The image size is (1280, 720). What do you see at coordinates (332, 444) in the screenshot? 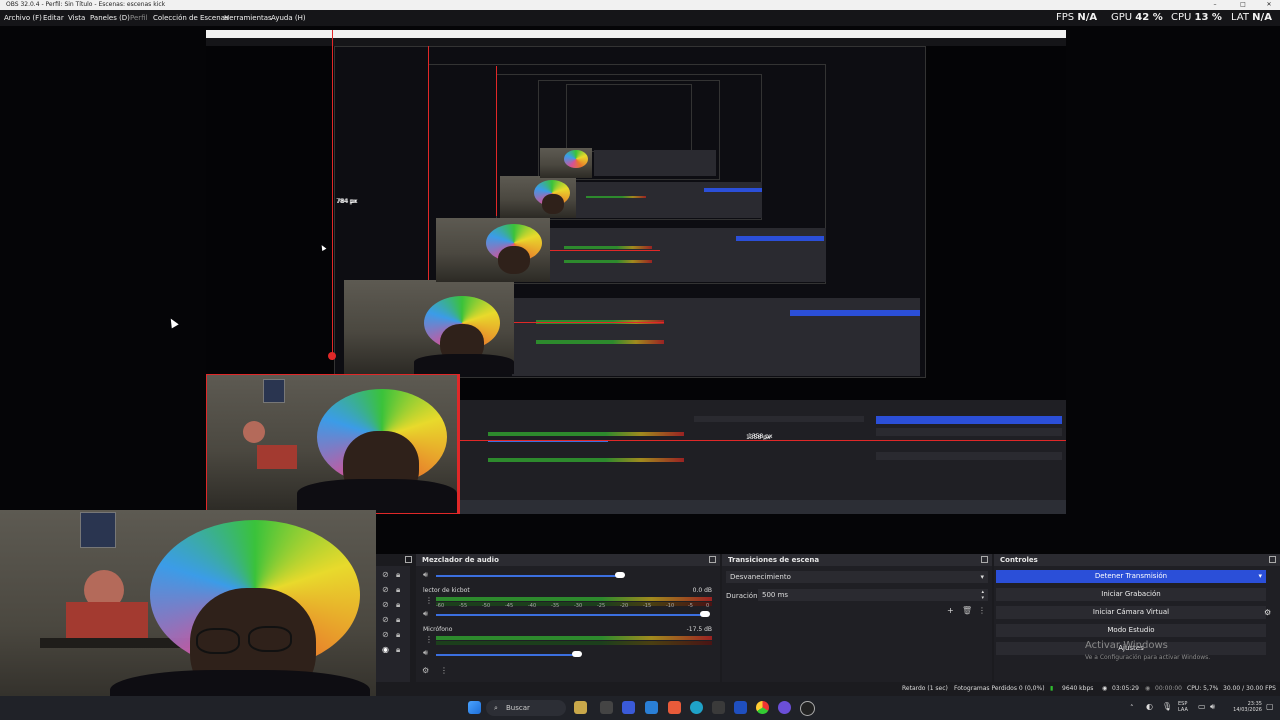
I see `webcam-source-in-capture` at bounding box center [332, 444].